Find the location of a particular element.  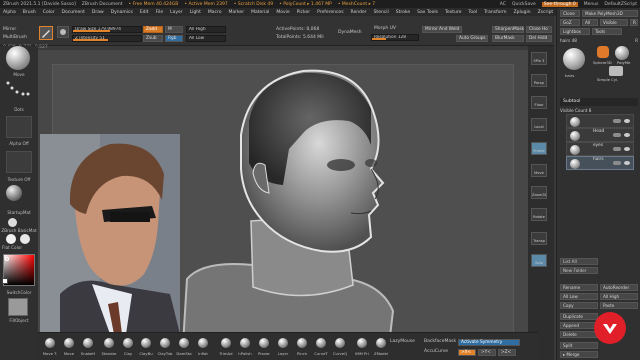

tool-thumb-polymesh is located at coordinates (622, 53).